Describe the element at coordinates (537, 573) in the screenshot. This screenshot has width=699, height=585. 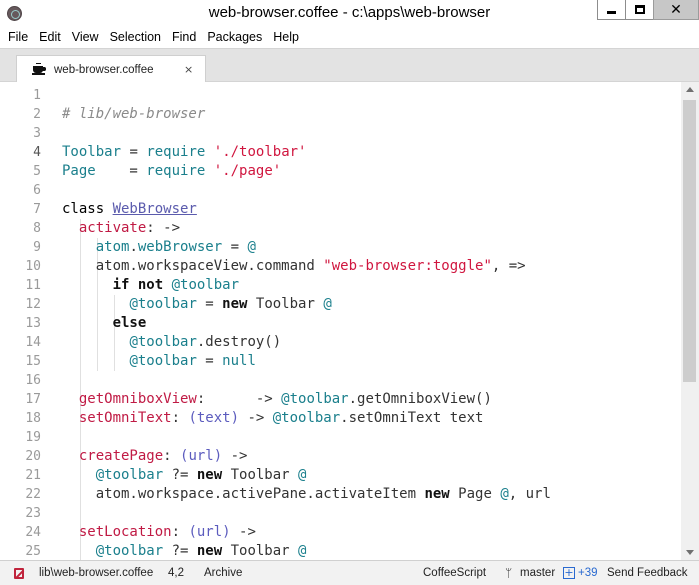
I see `status-branch: master` at that location.